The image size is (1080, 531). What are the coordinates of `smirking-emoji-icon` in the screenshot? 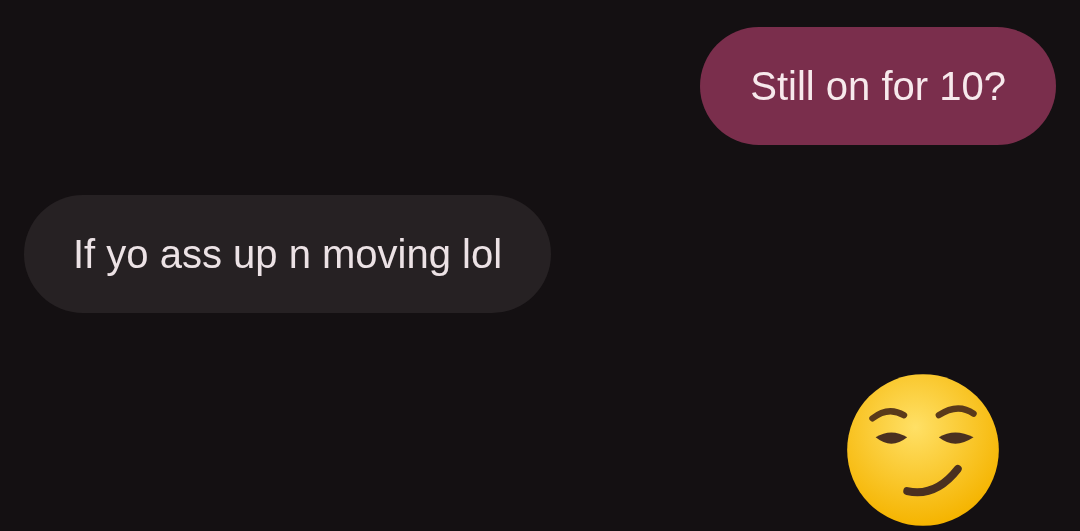 It's located at (923, 450).